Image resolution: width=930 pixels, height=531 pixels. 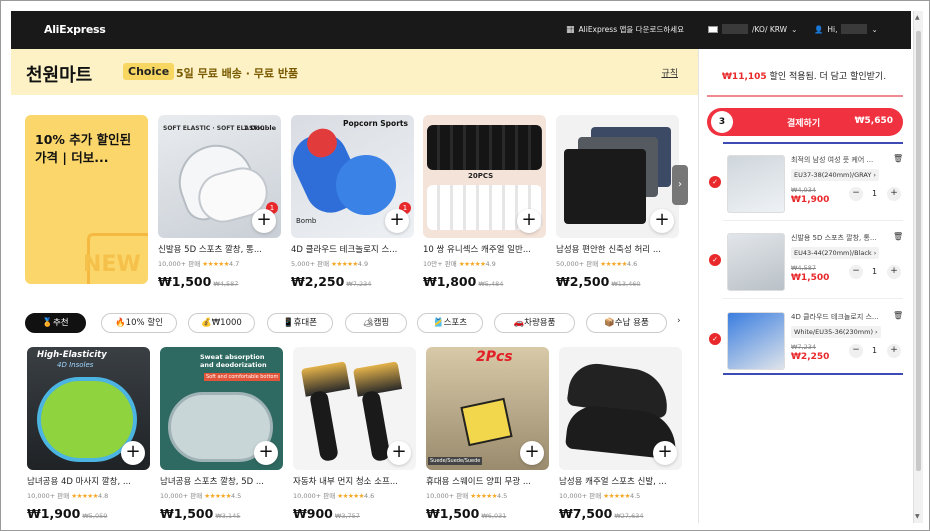 I want to click on aliexpress-logo: AliExpress, so click(x=75, y=29).